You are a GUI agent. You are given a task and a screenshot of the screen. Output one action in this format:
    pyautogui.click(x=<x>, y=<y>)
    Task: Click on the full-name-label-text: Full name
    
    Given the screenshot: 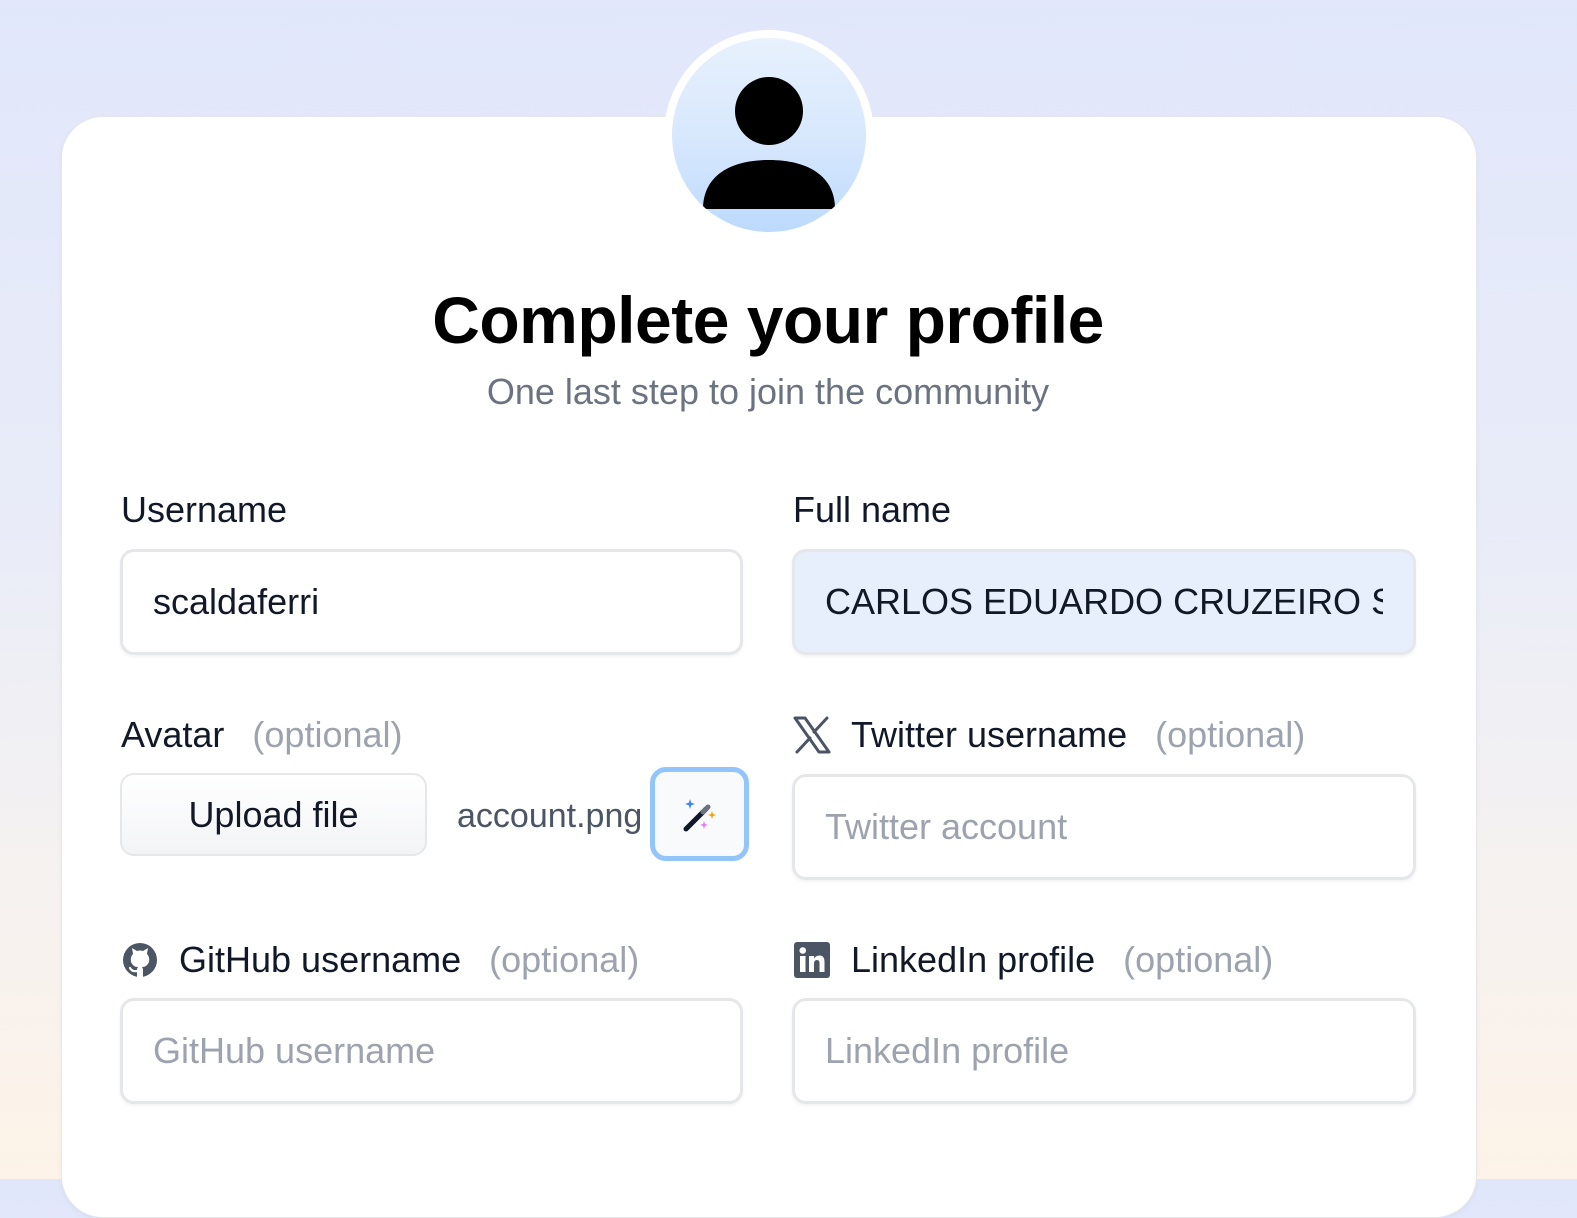 What is the action you would take?
    pyautogui.click(x=872, y=509)
    